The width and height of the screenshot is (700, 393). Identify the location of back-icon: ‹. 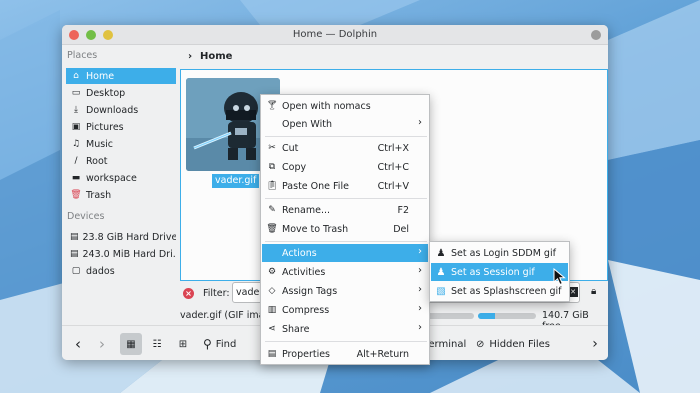
(78, 344).